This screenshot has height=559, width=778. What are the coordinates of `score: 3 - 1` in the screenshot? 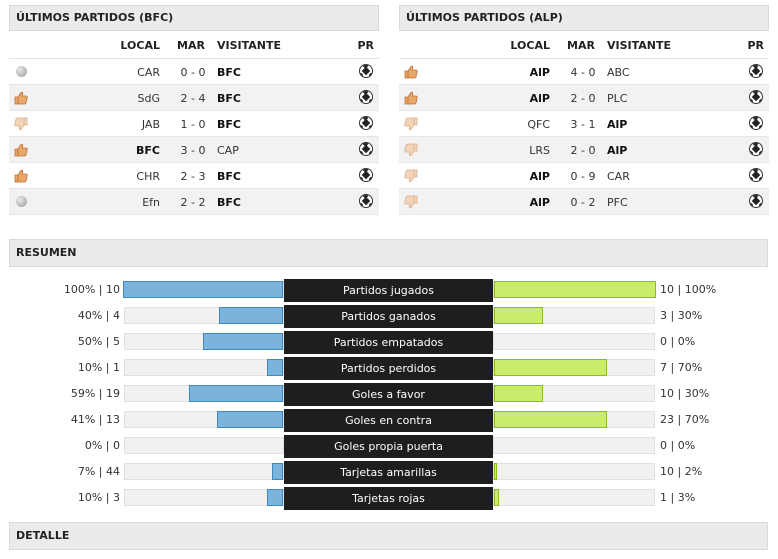 It's located at (583, 124).